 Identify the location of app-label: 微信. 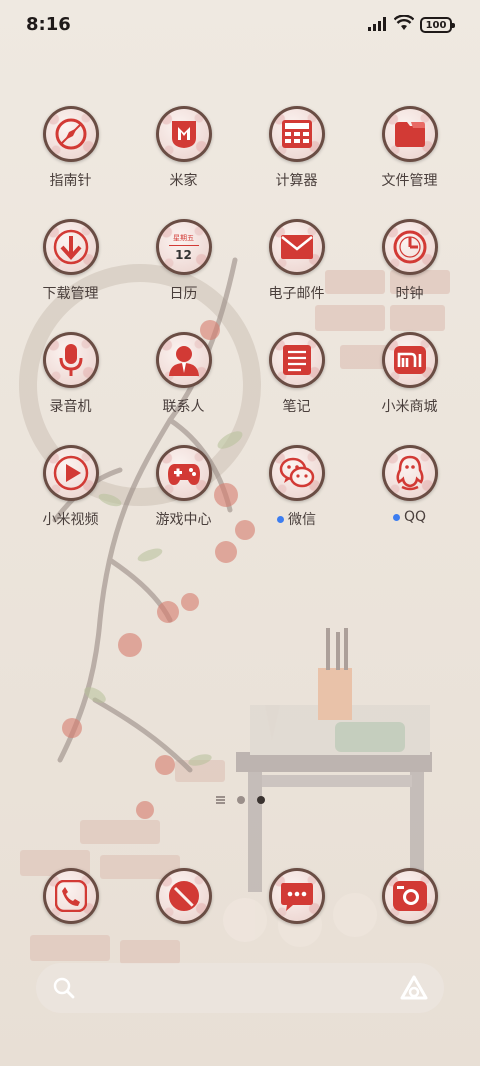
(296, 519).